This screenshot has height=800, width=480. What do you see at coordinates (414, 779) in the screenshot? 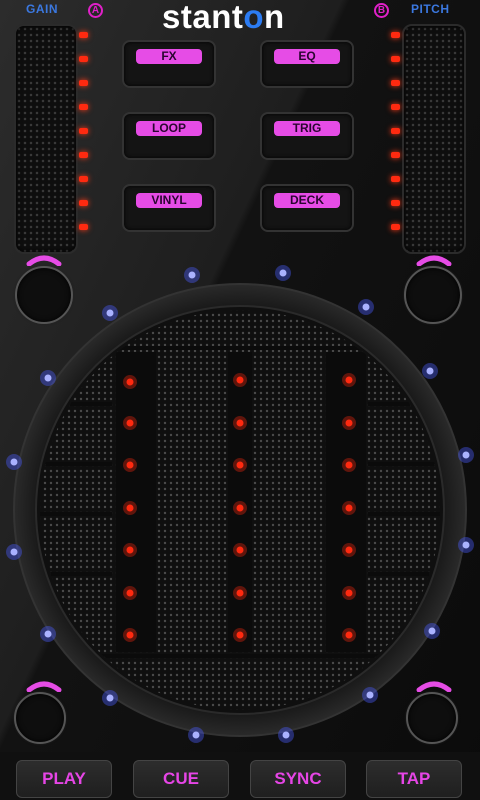
I see `tap-button: TAP` at bounding box center [414, 779].